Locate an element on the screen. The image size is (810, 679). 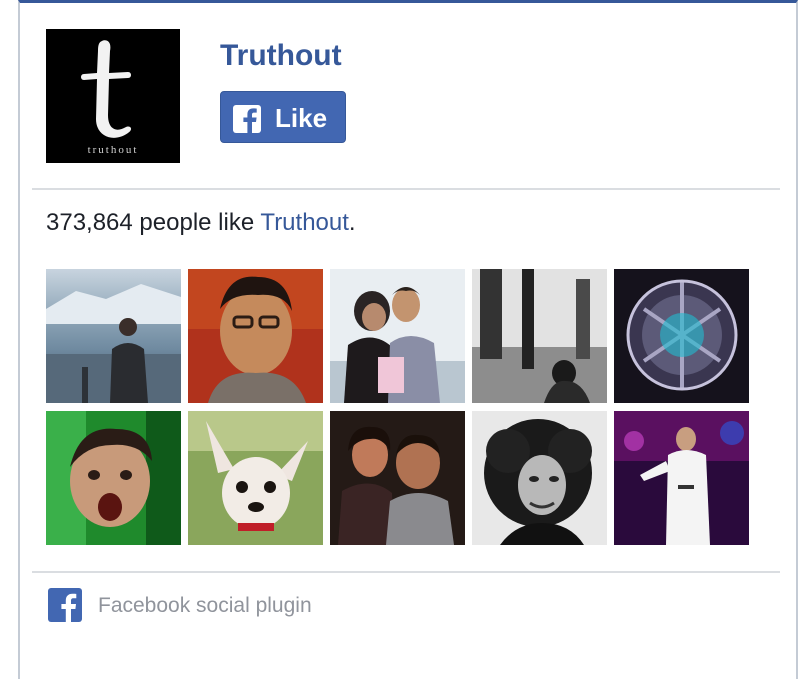
like-button: Like is located at coordinates (283, 117).